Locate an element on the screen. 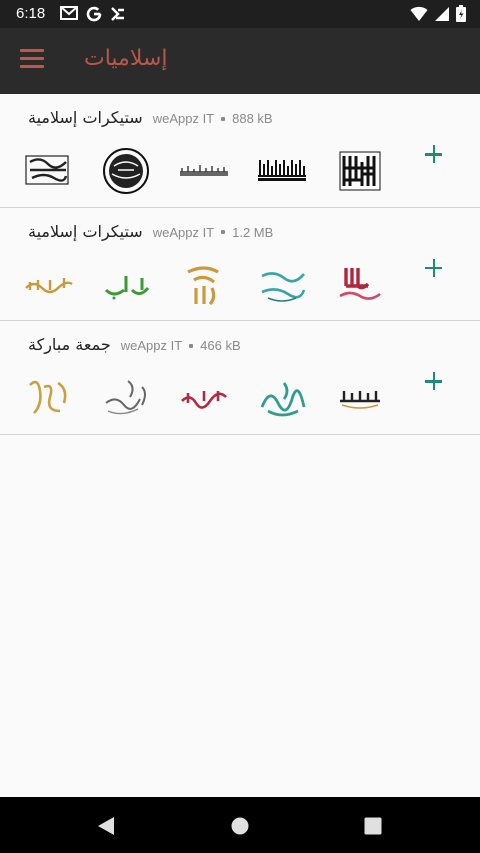 The height and width of the screenshot is (853, 480). sticker-calligraphy-rectangle is located at coordinates (48, 171).